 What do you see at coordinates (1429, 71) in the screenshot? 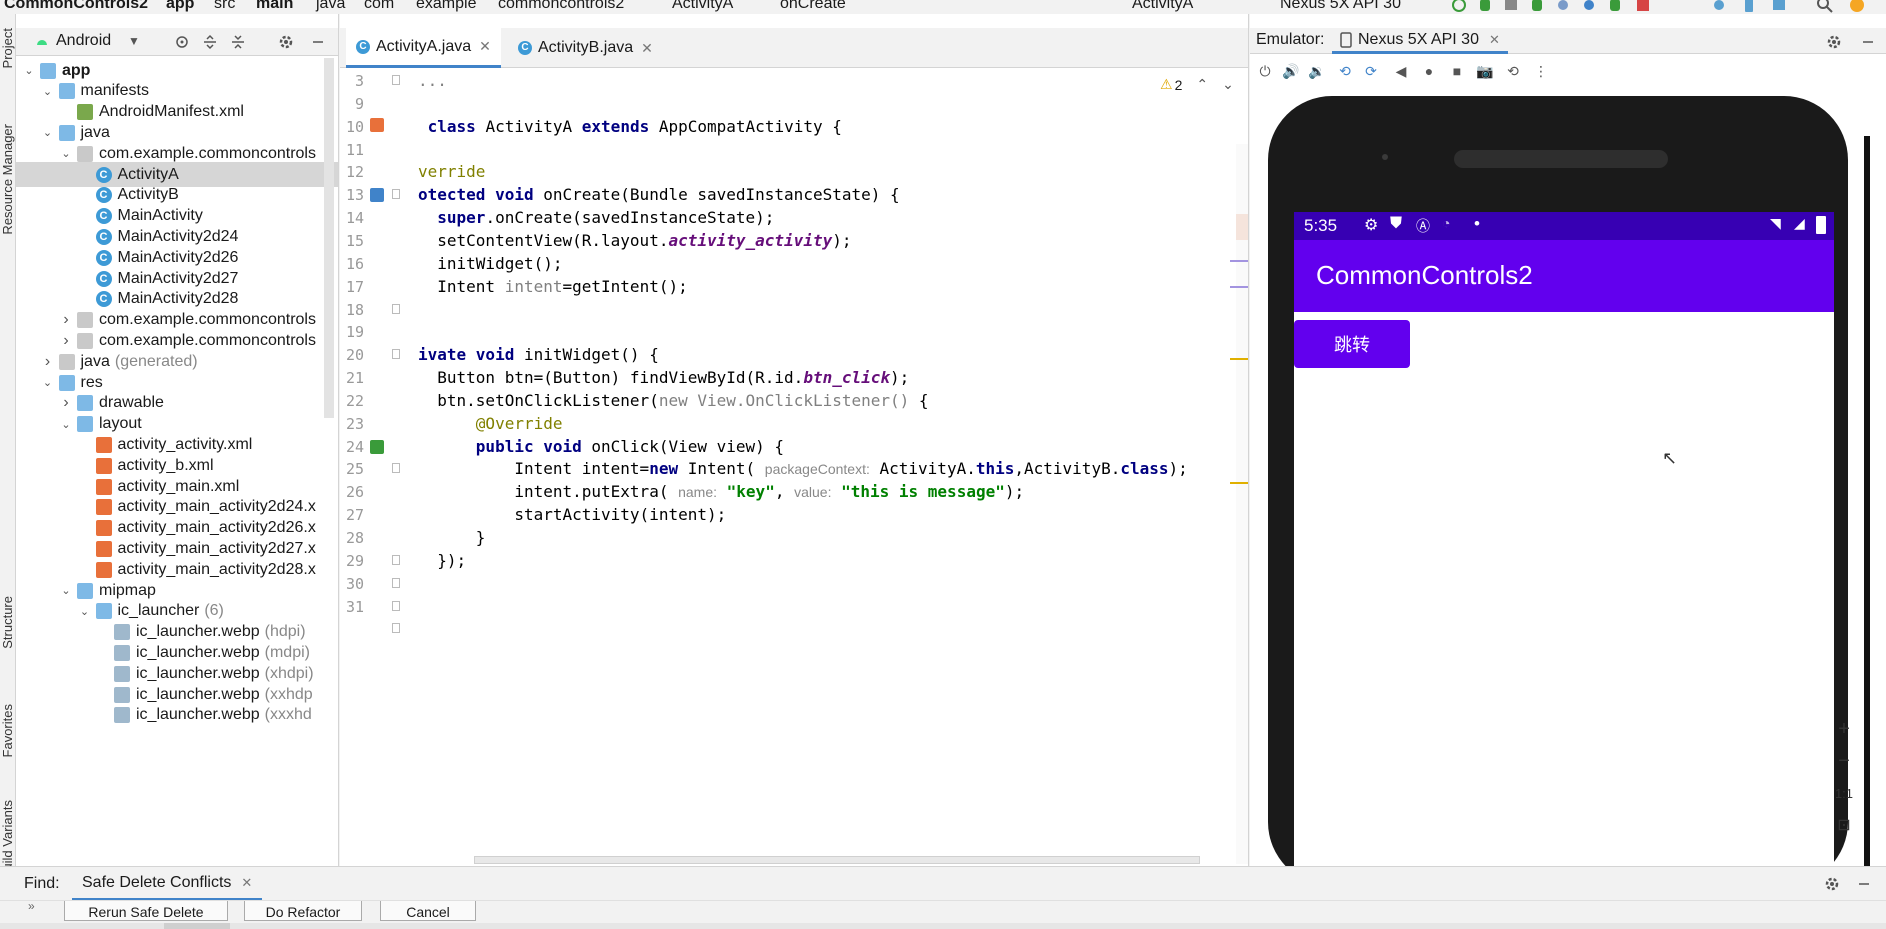
I see `home-icon: ●` at bounding box center [1429, 71].